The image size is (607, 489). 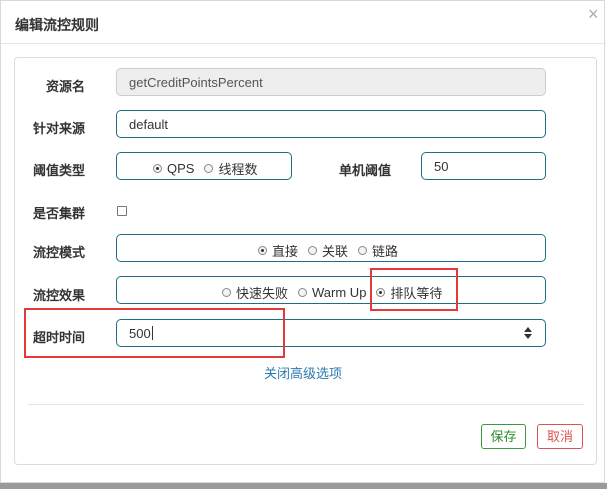 I want to click on radio-chain-label: 链路, so click(x=385, y=251).